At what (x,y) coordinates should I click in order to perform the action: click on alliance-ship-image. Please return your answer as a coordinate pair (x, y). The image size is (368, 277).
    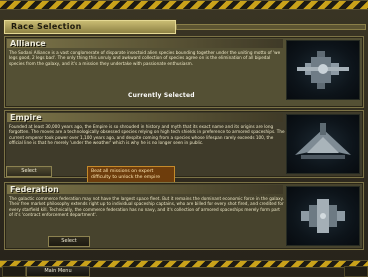
    Looking at the image, I should click on (323, 70).